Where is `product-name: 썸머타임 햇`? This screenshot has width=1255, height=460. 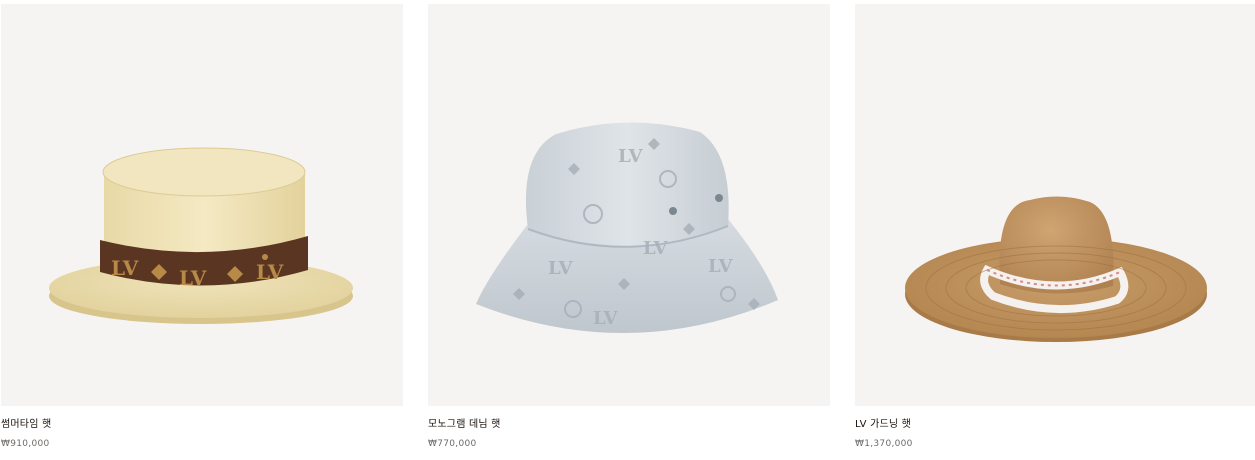 product-name: 썸머타임 햇 is located at coordinates (26, 424).